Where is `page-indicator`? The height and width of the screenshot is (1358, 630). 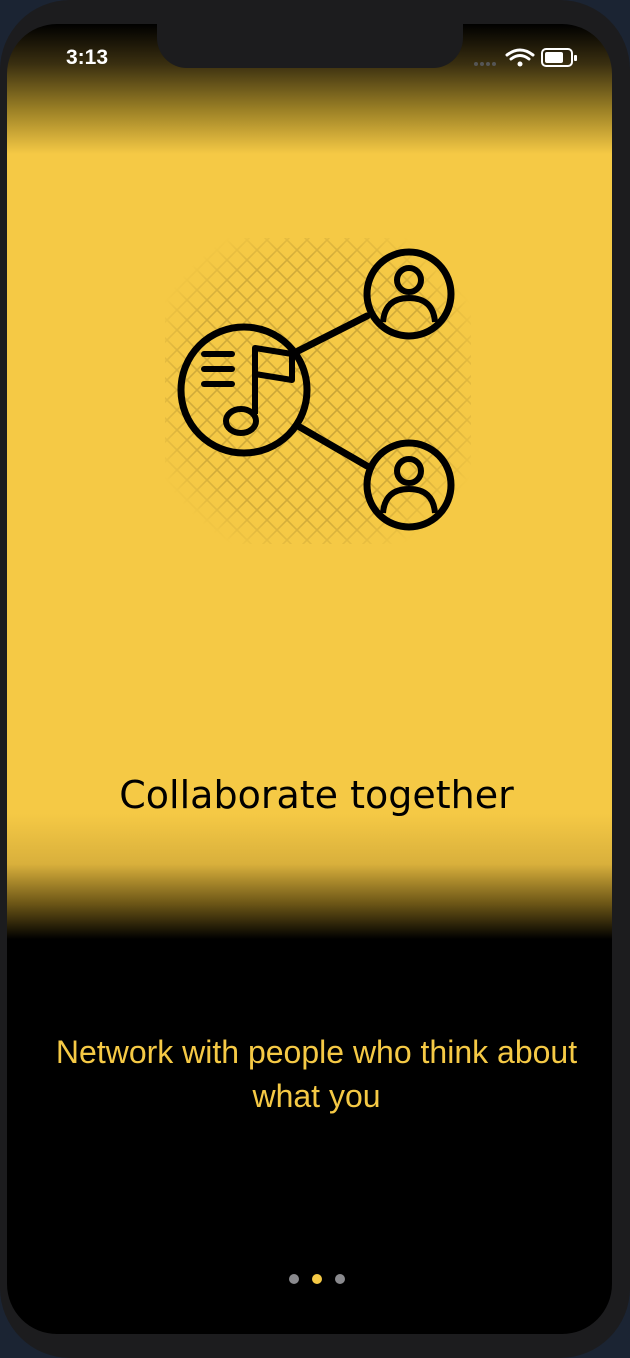 page-indicator is located at coordinates (317, 1281).